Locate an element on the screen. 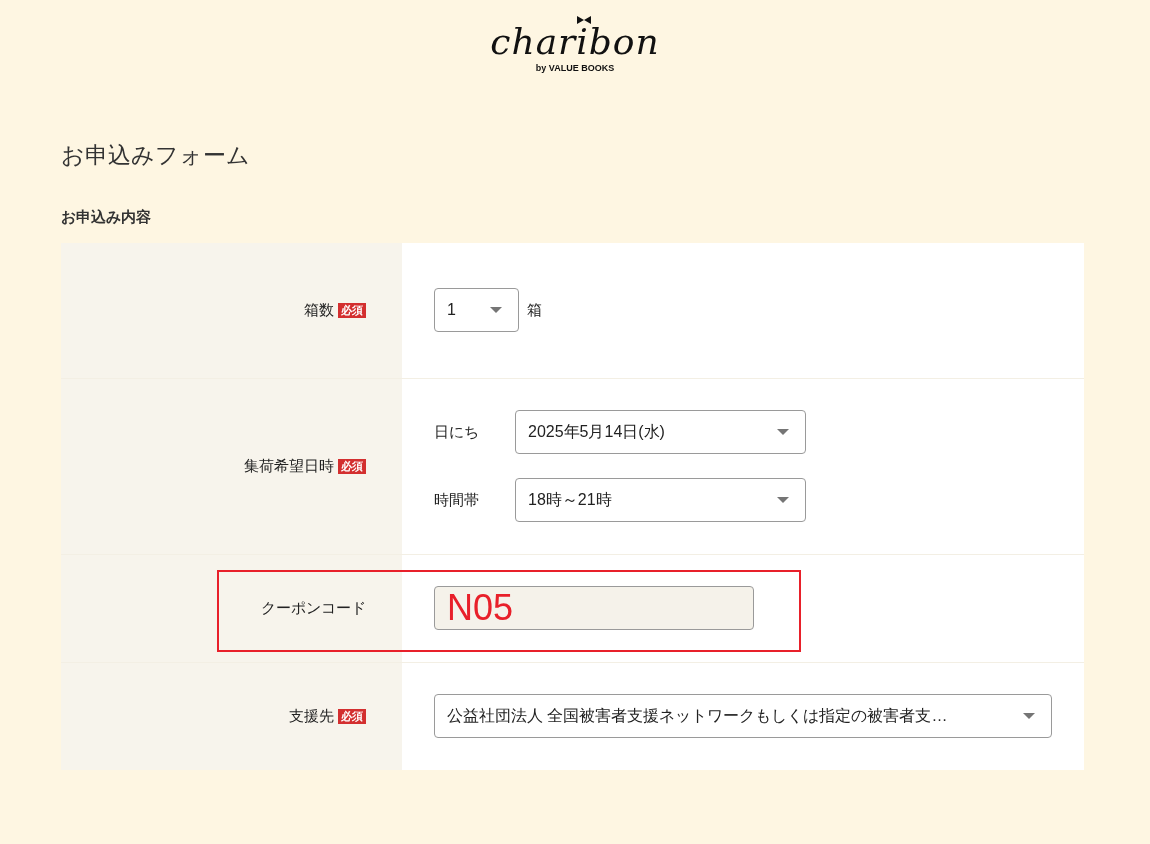  section-title: お申込み内容 is located at coordinates (106, 217).